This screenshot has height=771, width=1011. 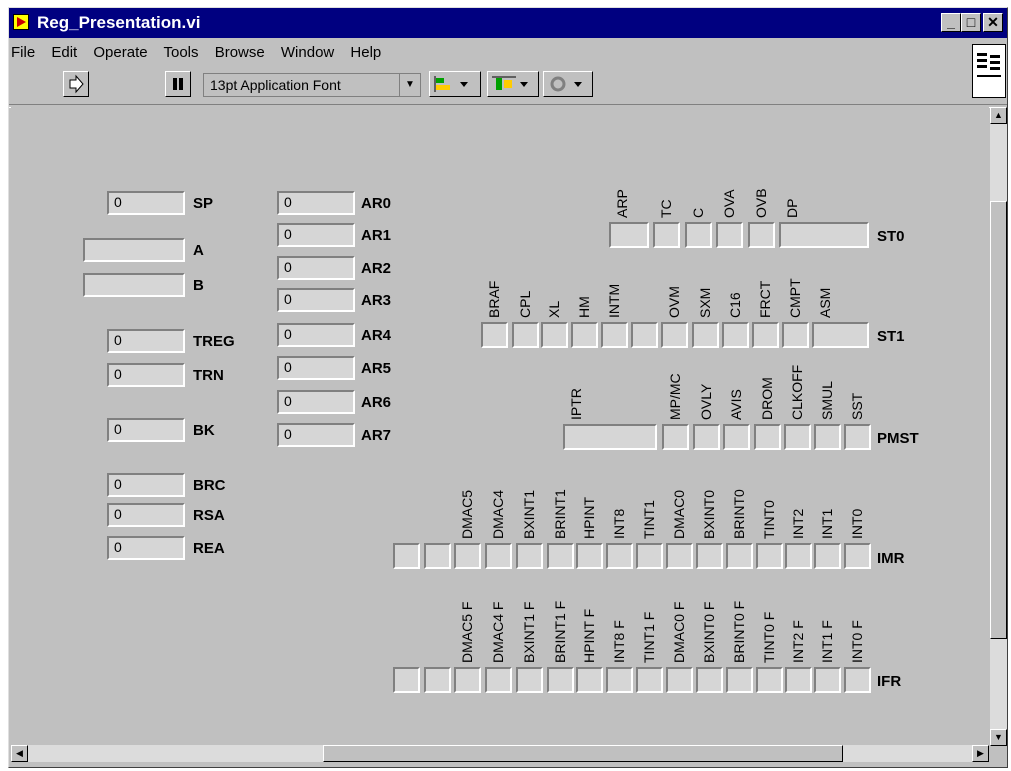 What do you see at coordinates (560, 514) in the screenshot?
I see `imr-bit-label: BRINT1` at bounding box center [560, 514].